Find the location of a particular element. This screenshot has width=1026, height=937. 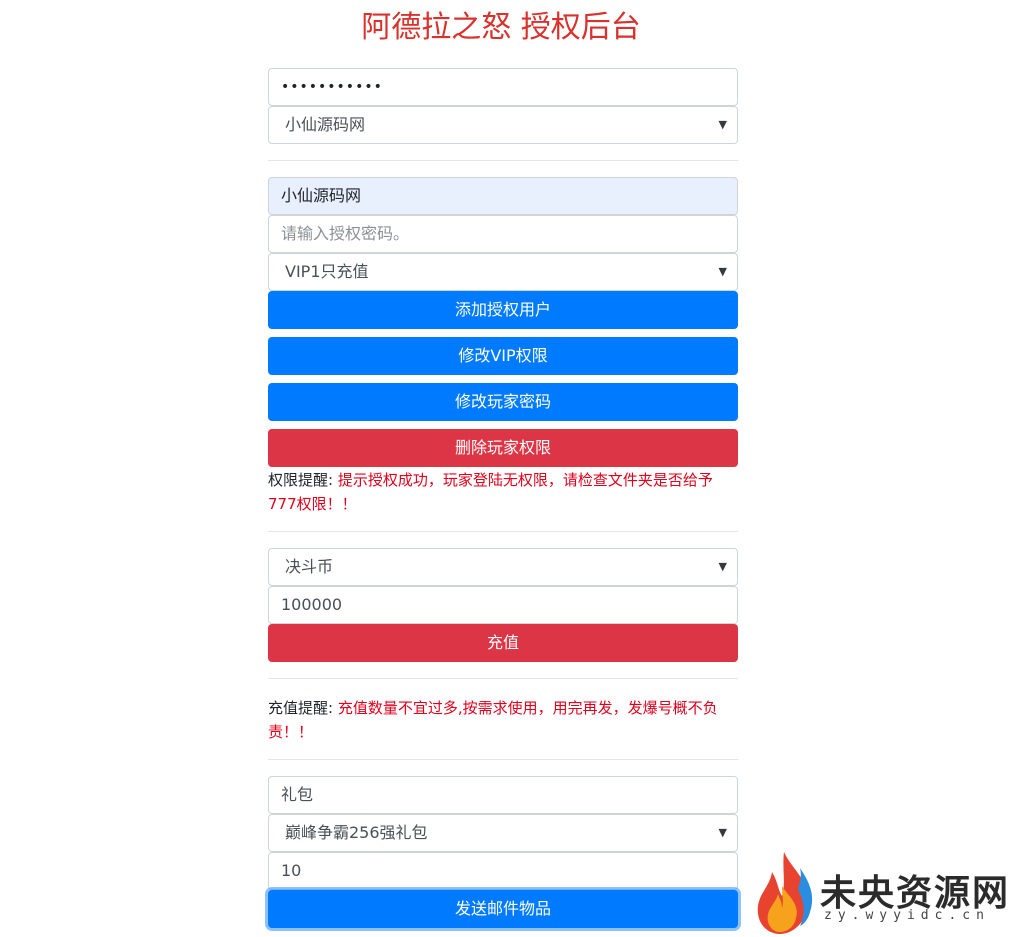

item-select: 巅峰争霸256强礼包 ▼ is located at coordinates (503, 833).